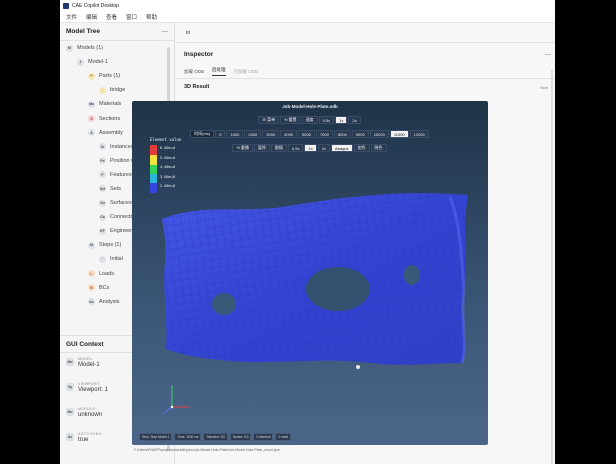  I want to click on gui-context-title: GUI Context, so click(85, 344).